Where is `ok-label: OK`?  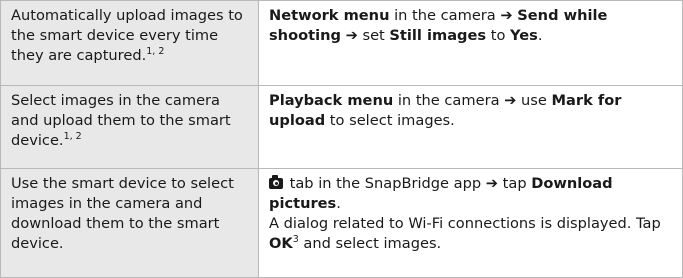 ok-label: OK is located at coordinates (281, 243).